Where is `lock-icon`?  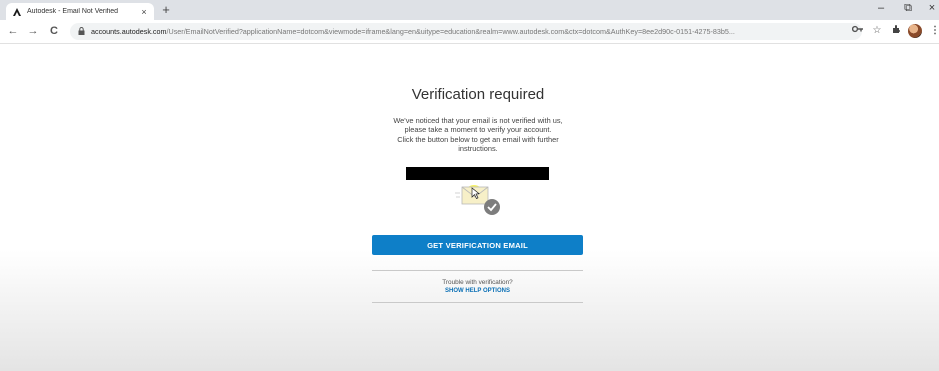
lock-icon is located at coordinates (82, 31).